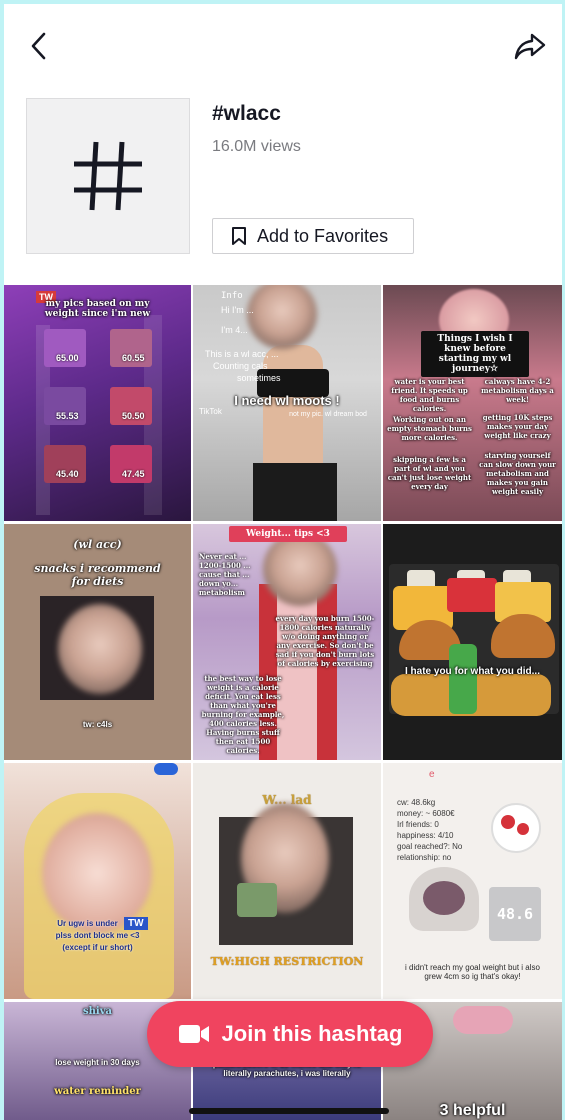 The image size is (565, 1120). What do you see at coordinates (67, 416) in the screenshot?
I see `weight-label: 55.53` at bounding box center [67, 416].